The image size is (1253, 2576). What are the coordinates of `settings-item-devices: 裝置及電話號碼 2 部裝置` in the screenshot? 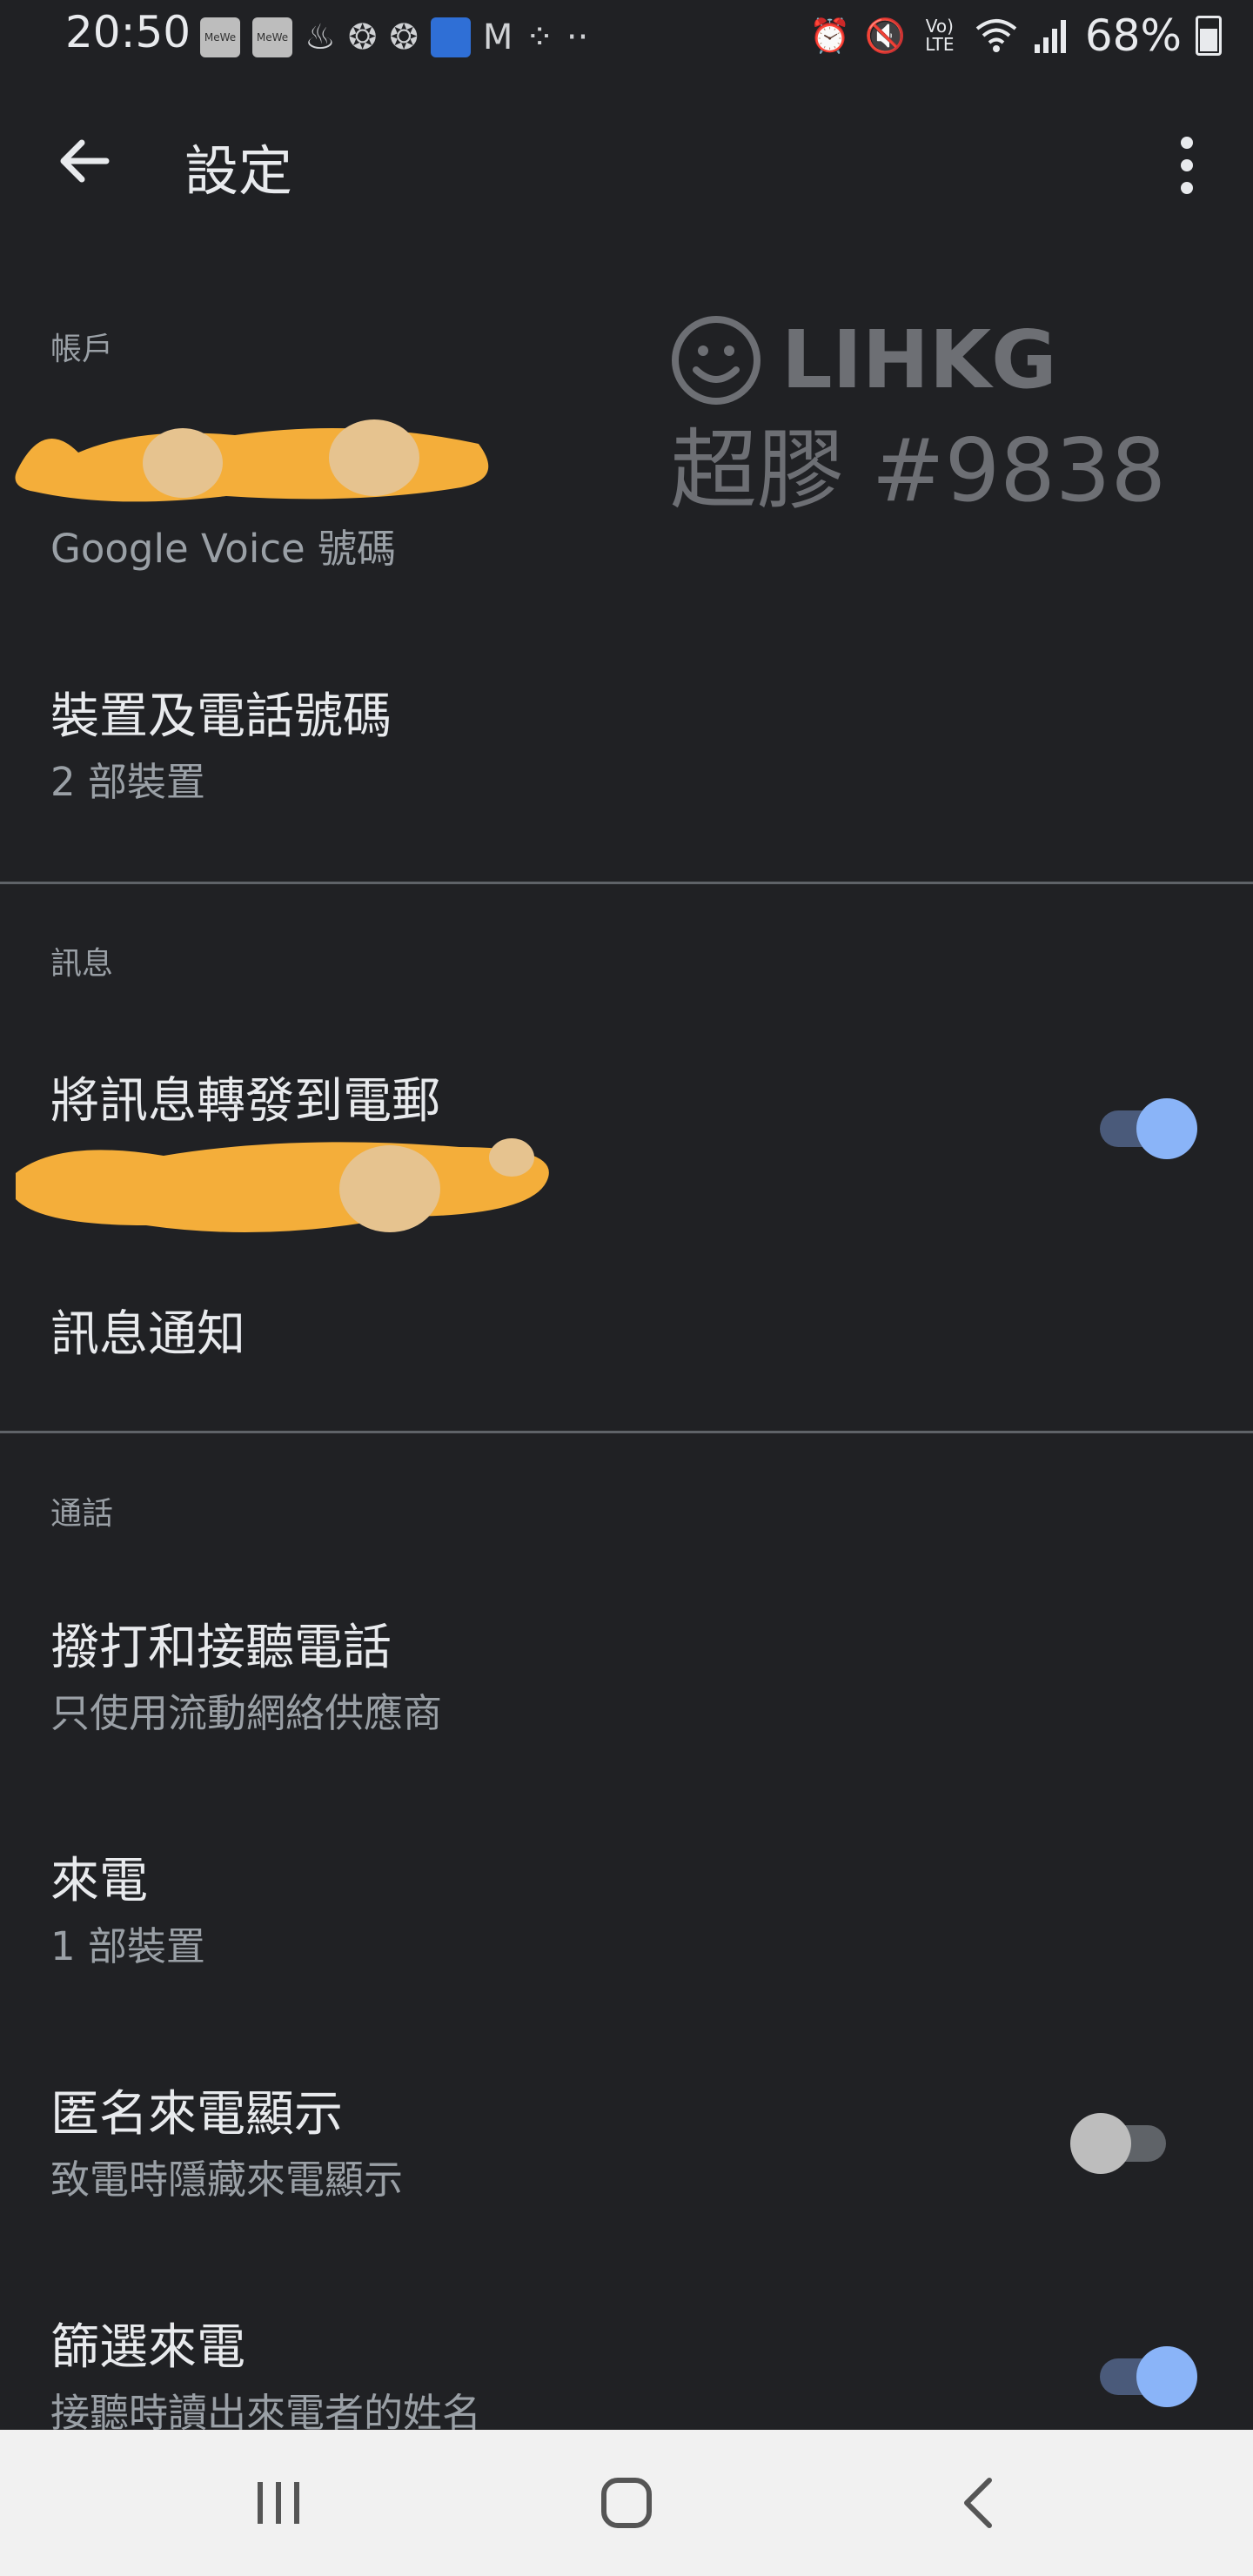 It's located at (626, 744).